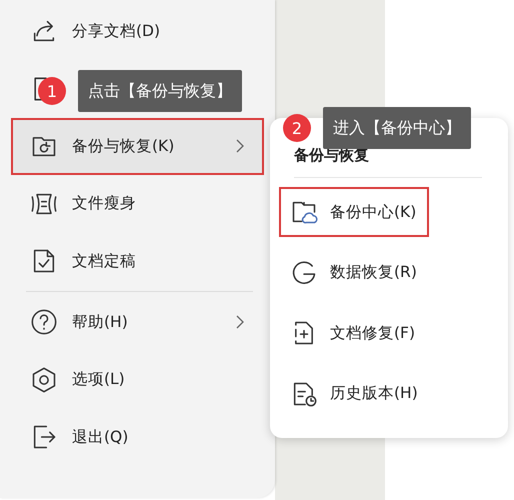 The width and height of the screenshot is (514, 500). Describe the element at coordinates (44, 380) in the screenshot. I see `hexagon-icon` at that location.